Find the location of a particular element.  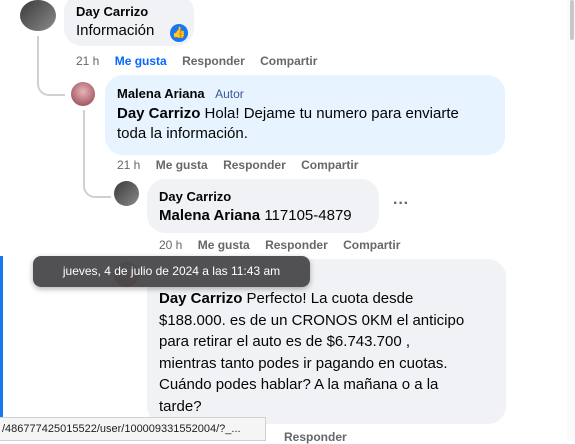

scrollbar-thumb is located at coordinates (572, 20).